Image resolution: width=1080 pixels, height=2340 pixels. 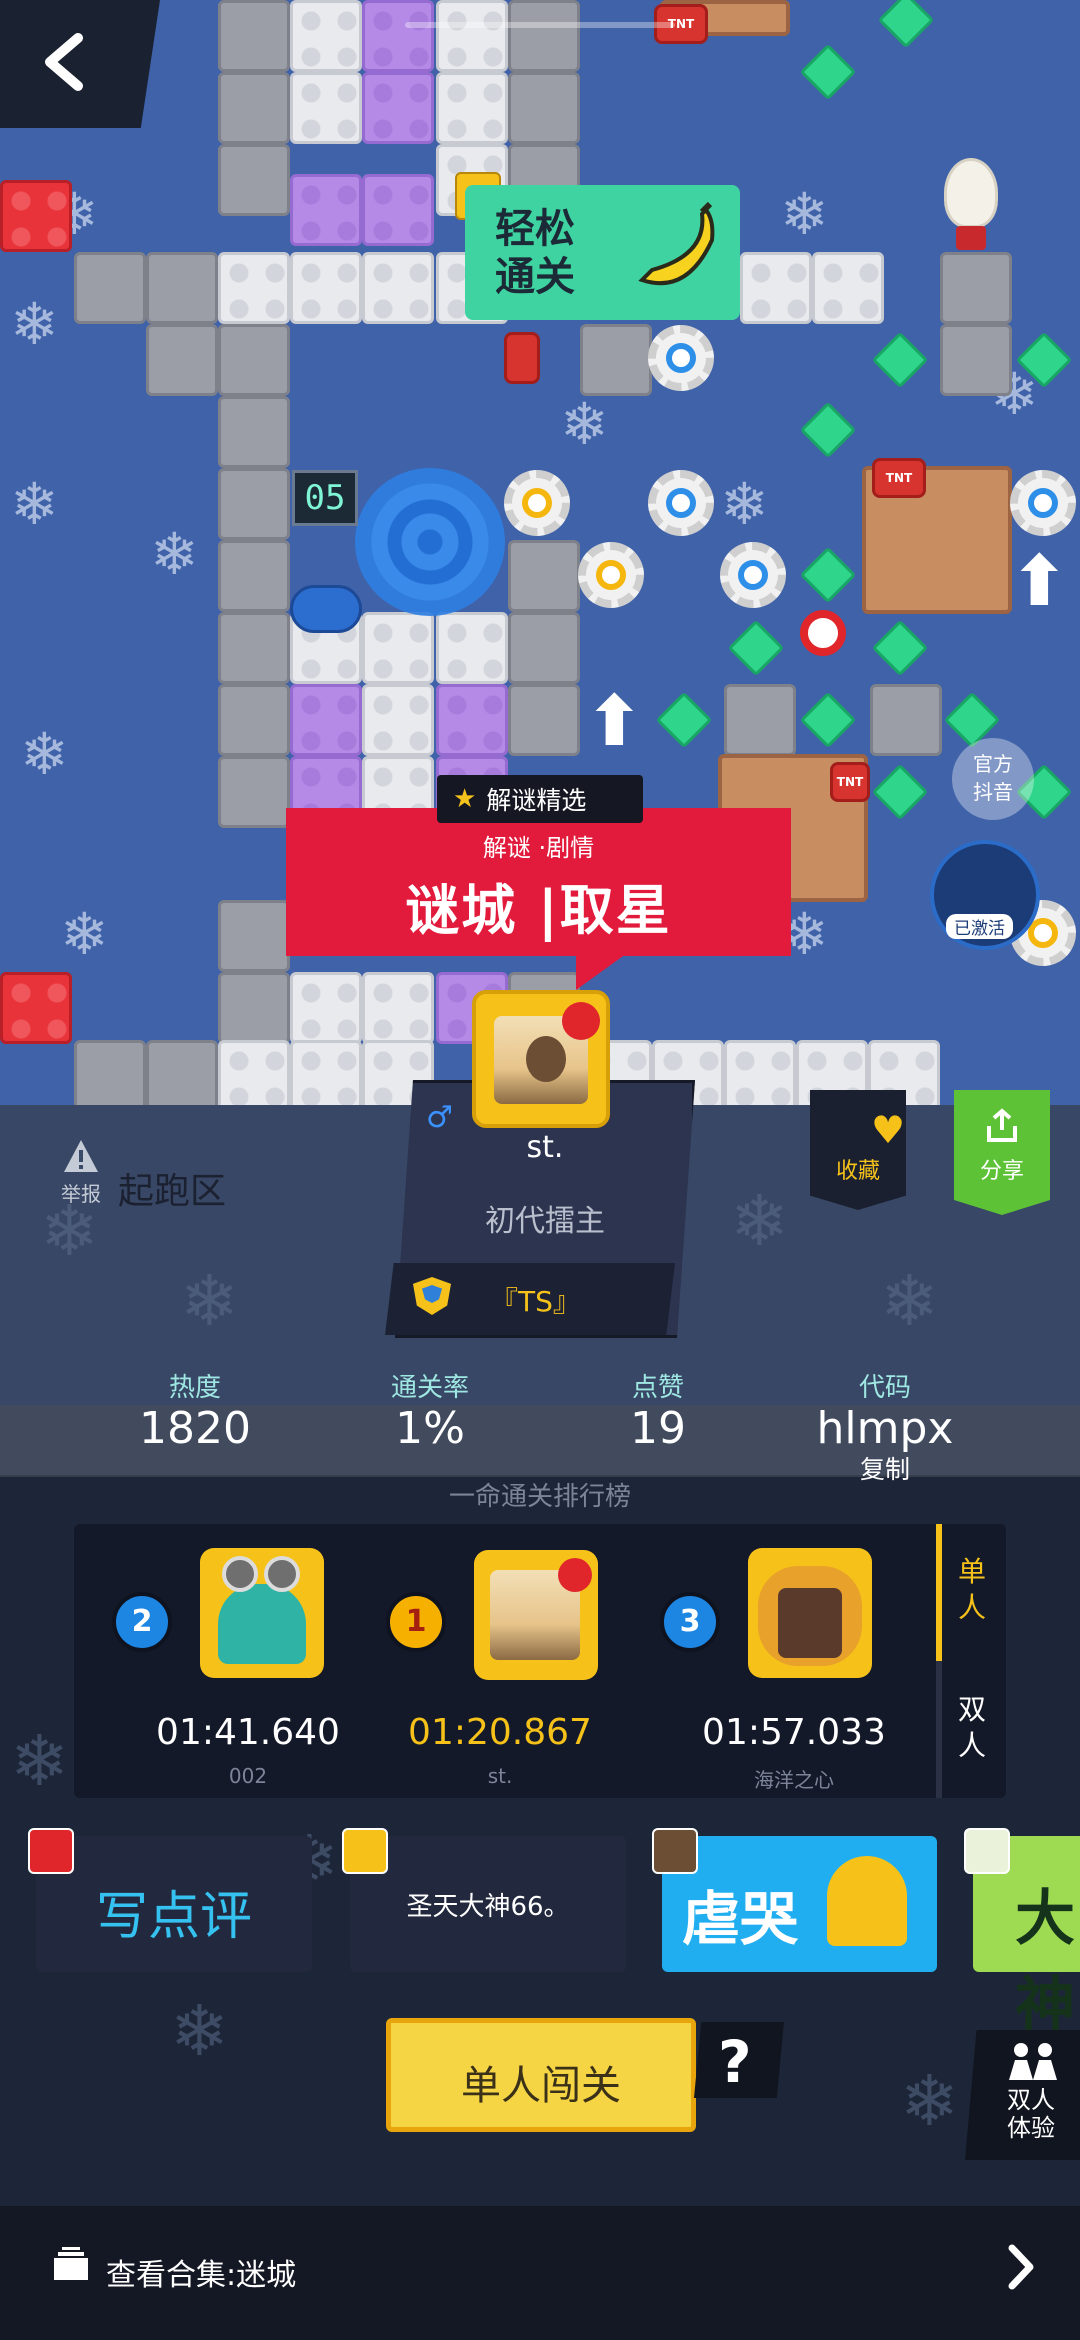 I want to click on level-category: 解谜 ·剧情, so click(x=538, y=848).